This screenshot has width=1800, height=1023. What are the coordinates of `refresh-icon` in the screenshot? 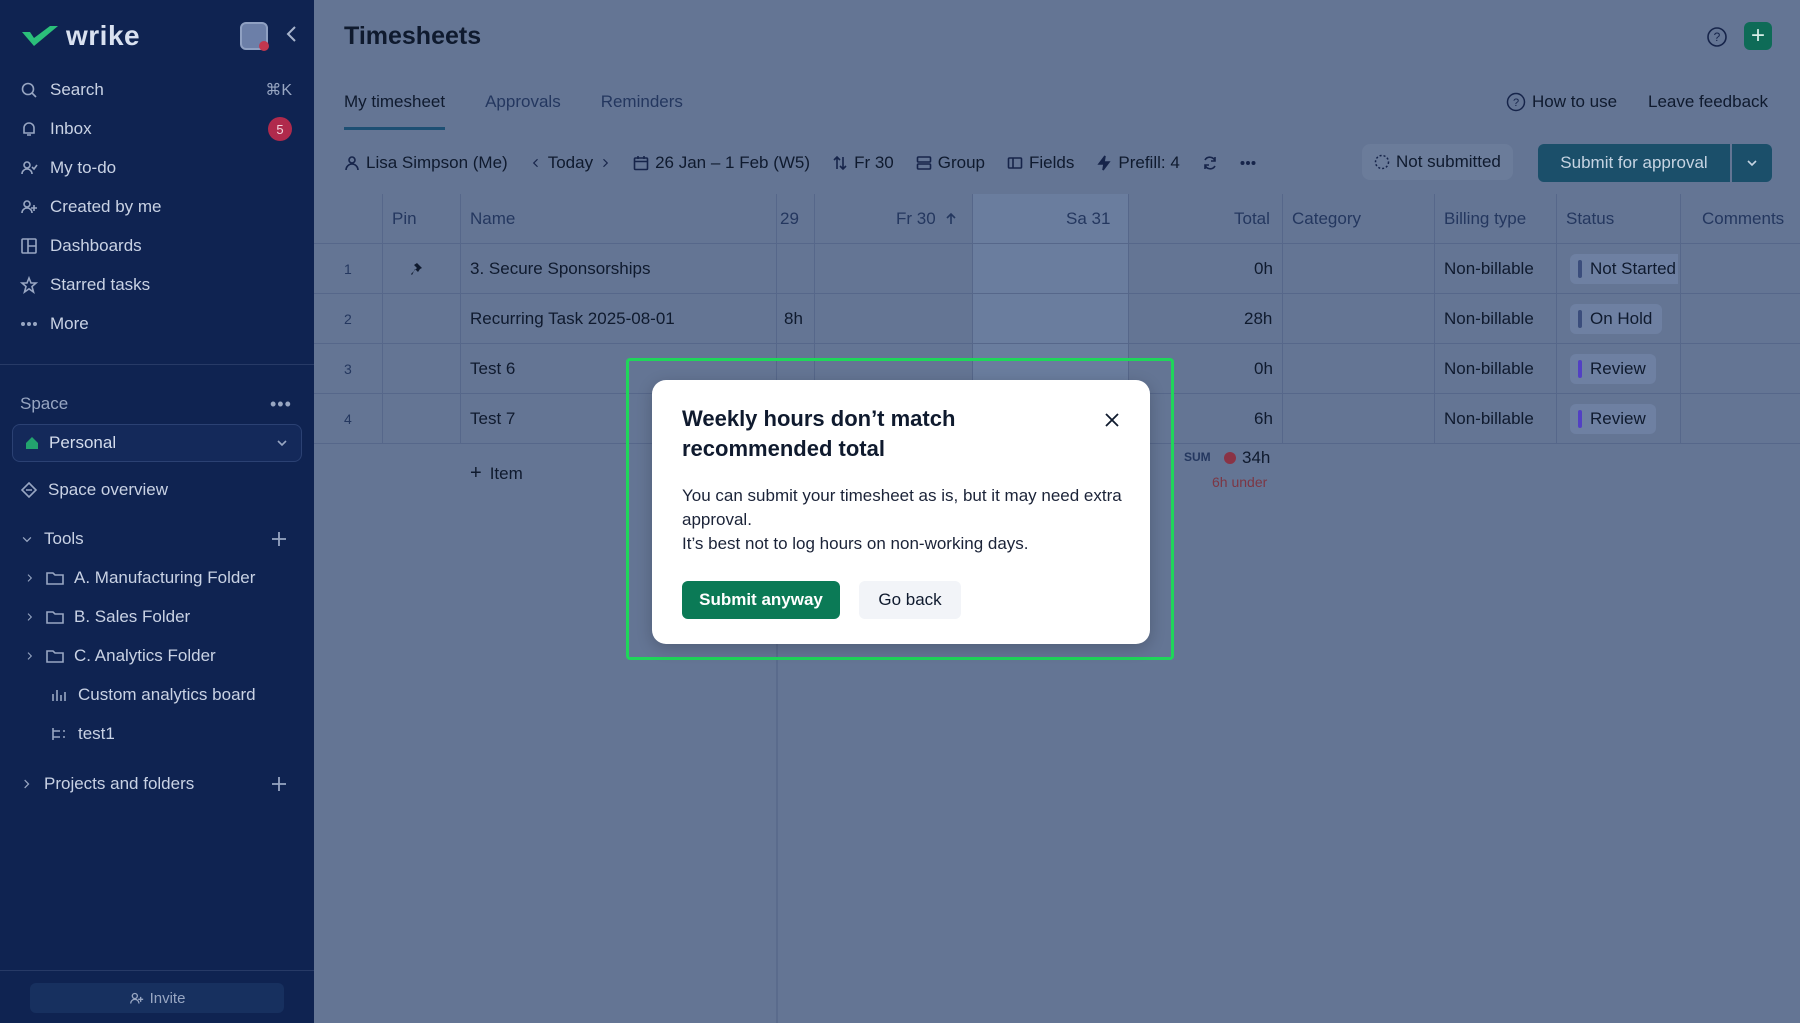 It's located at (1209, 163).